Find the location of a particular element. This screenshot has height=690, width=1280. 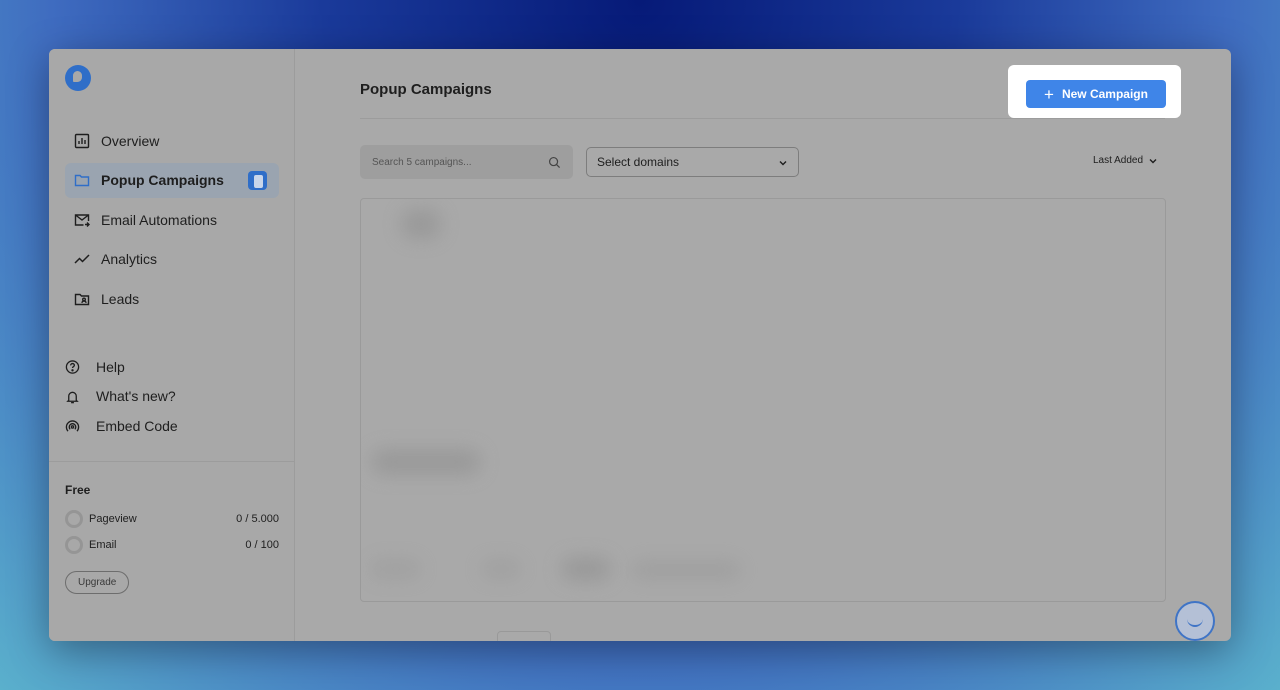

help-icon is located at coordinates (72, 366).